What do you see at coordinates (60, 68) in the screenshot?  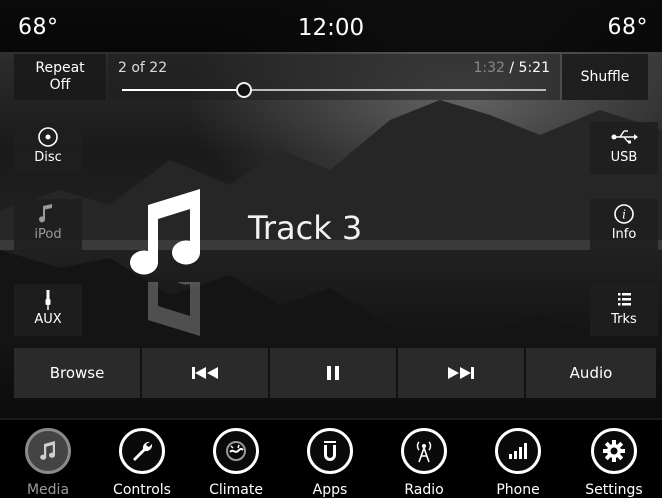 I see `repeat-label: Repeat` at bounding box center [60, 68].